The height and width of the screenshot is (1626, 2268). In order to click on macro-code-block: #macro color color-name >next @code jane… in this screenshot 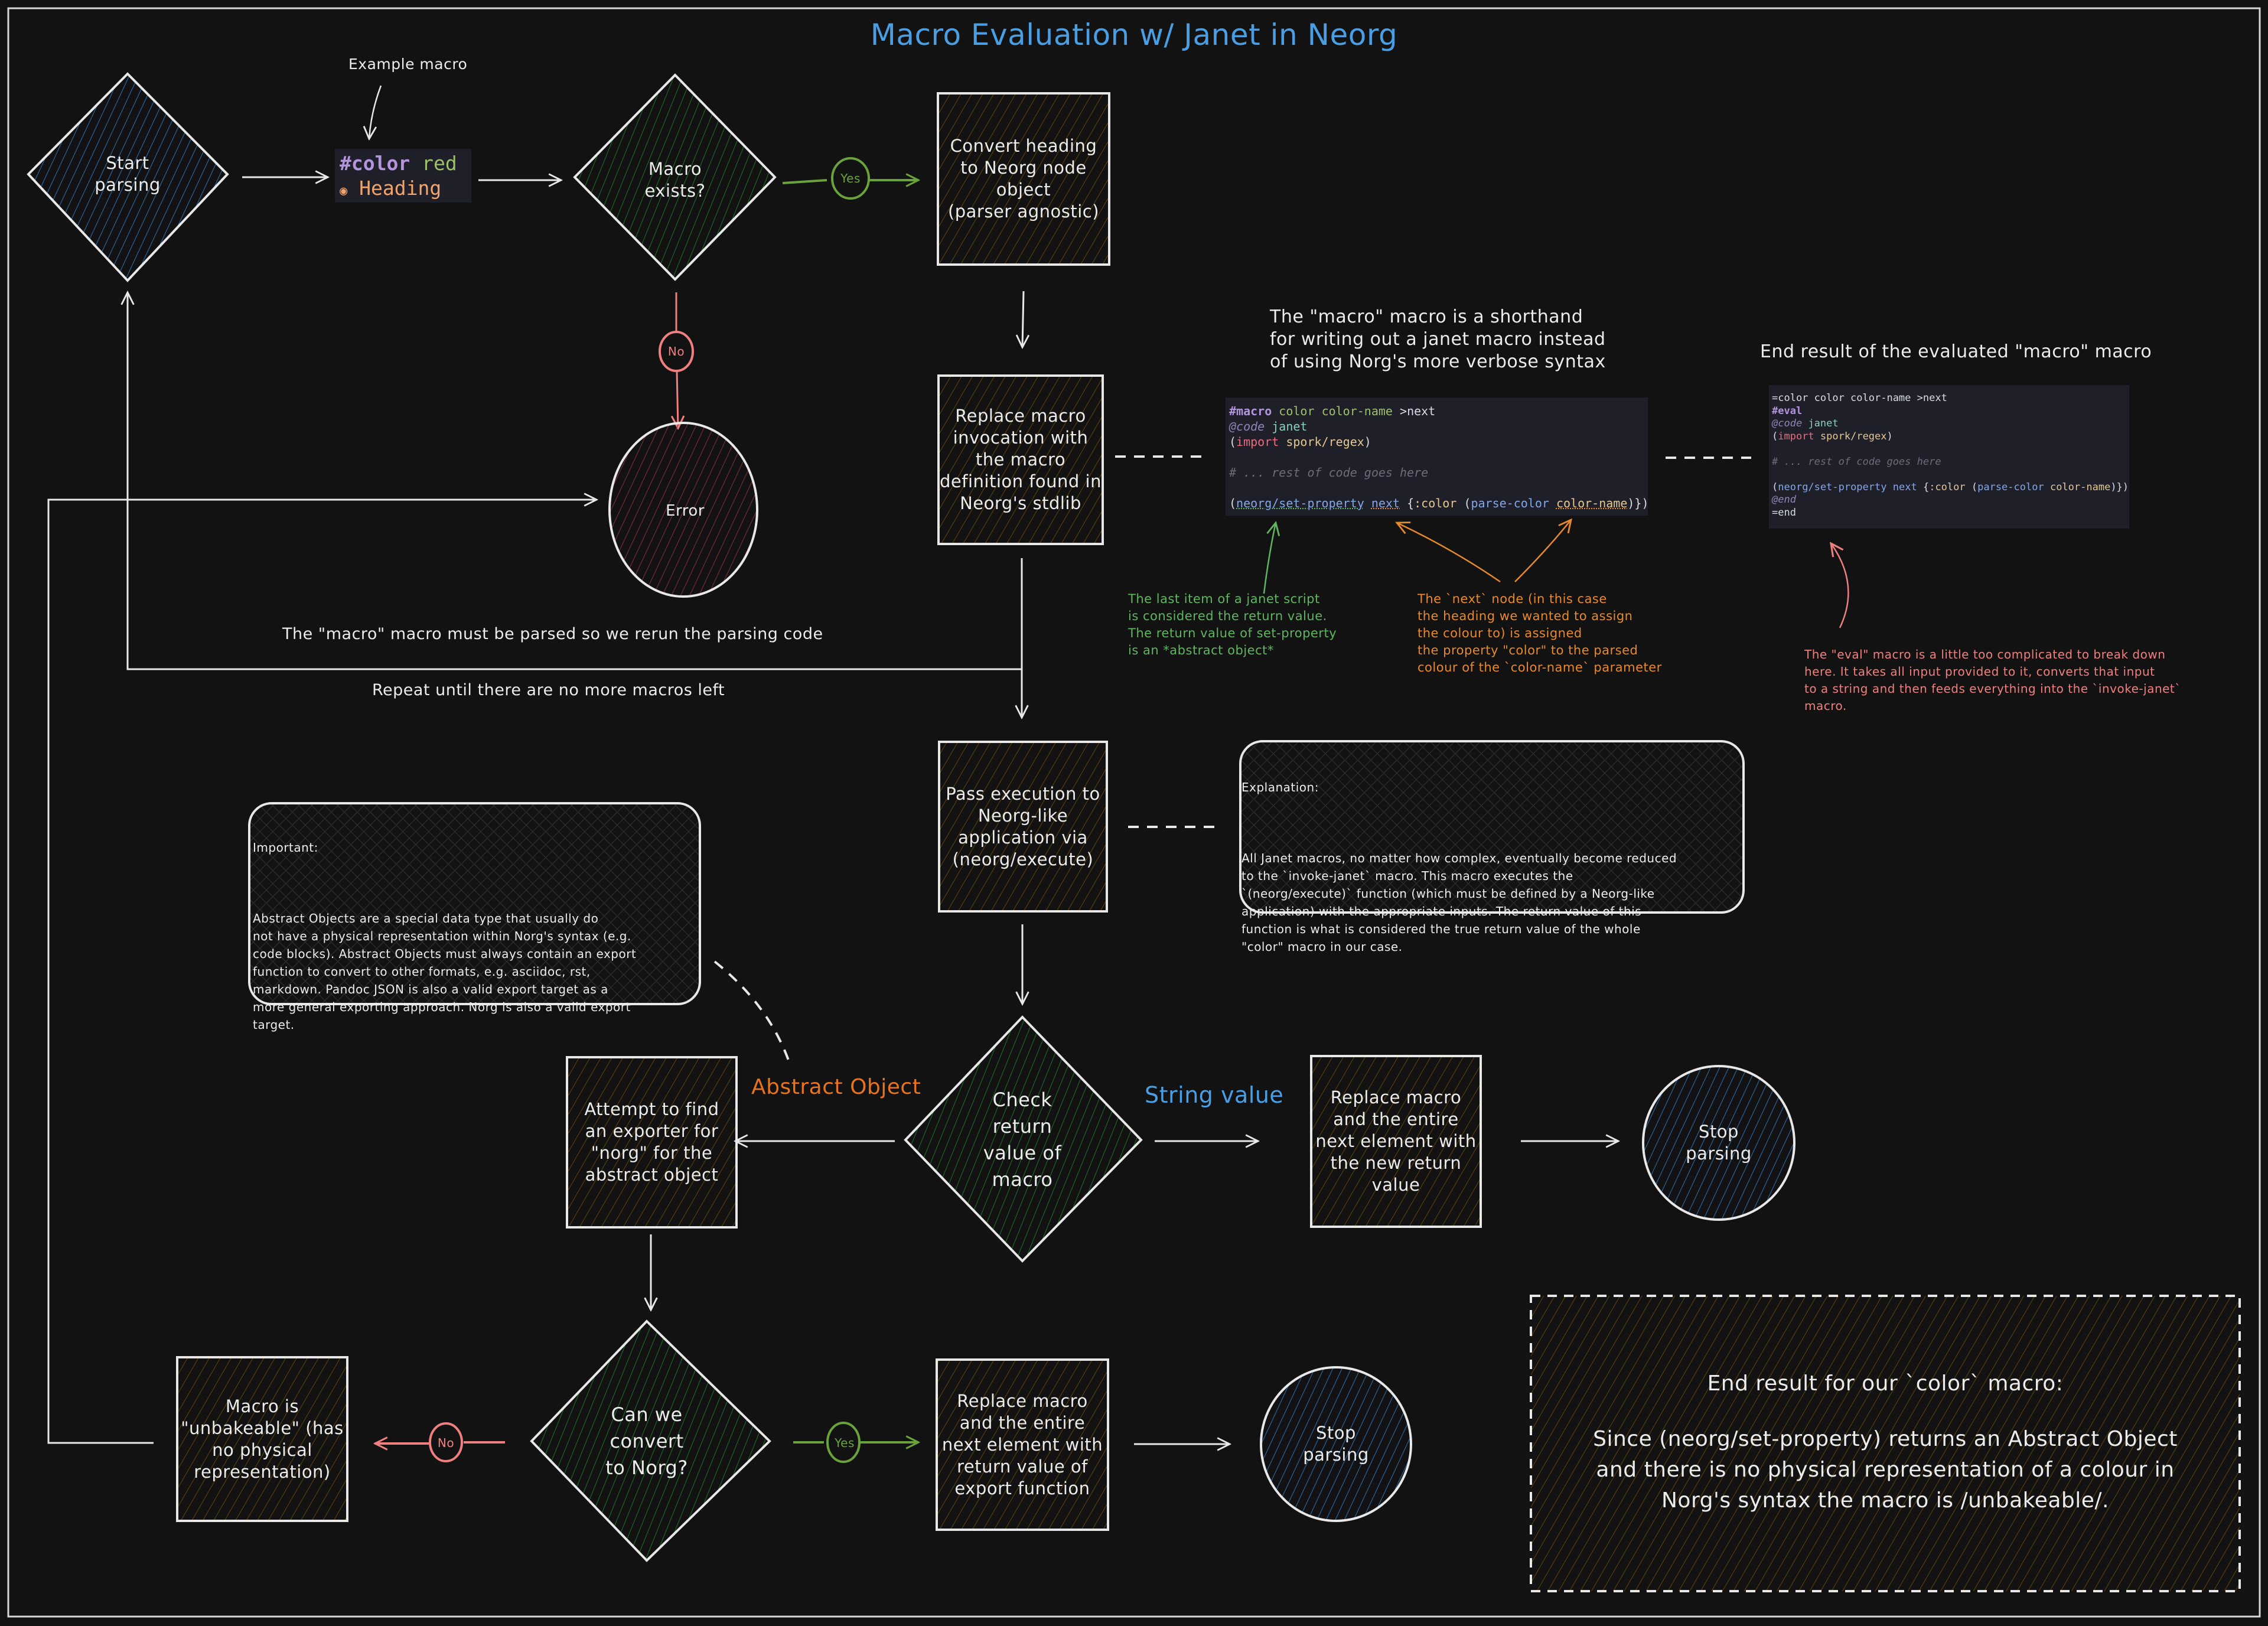, I will do `click(1437, 456)`.